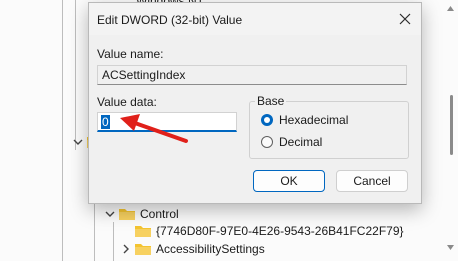 The image size is (458, 261). I want to click on tree-item-control: Control, so click(141, 214).